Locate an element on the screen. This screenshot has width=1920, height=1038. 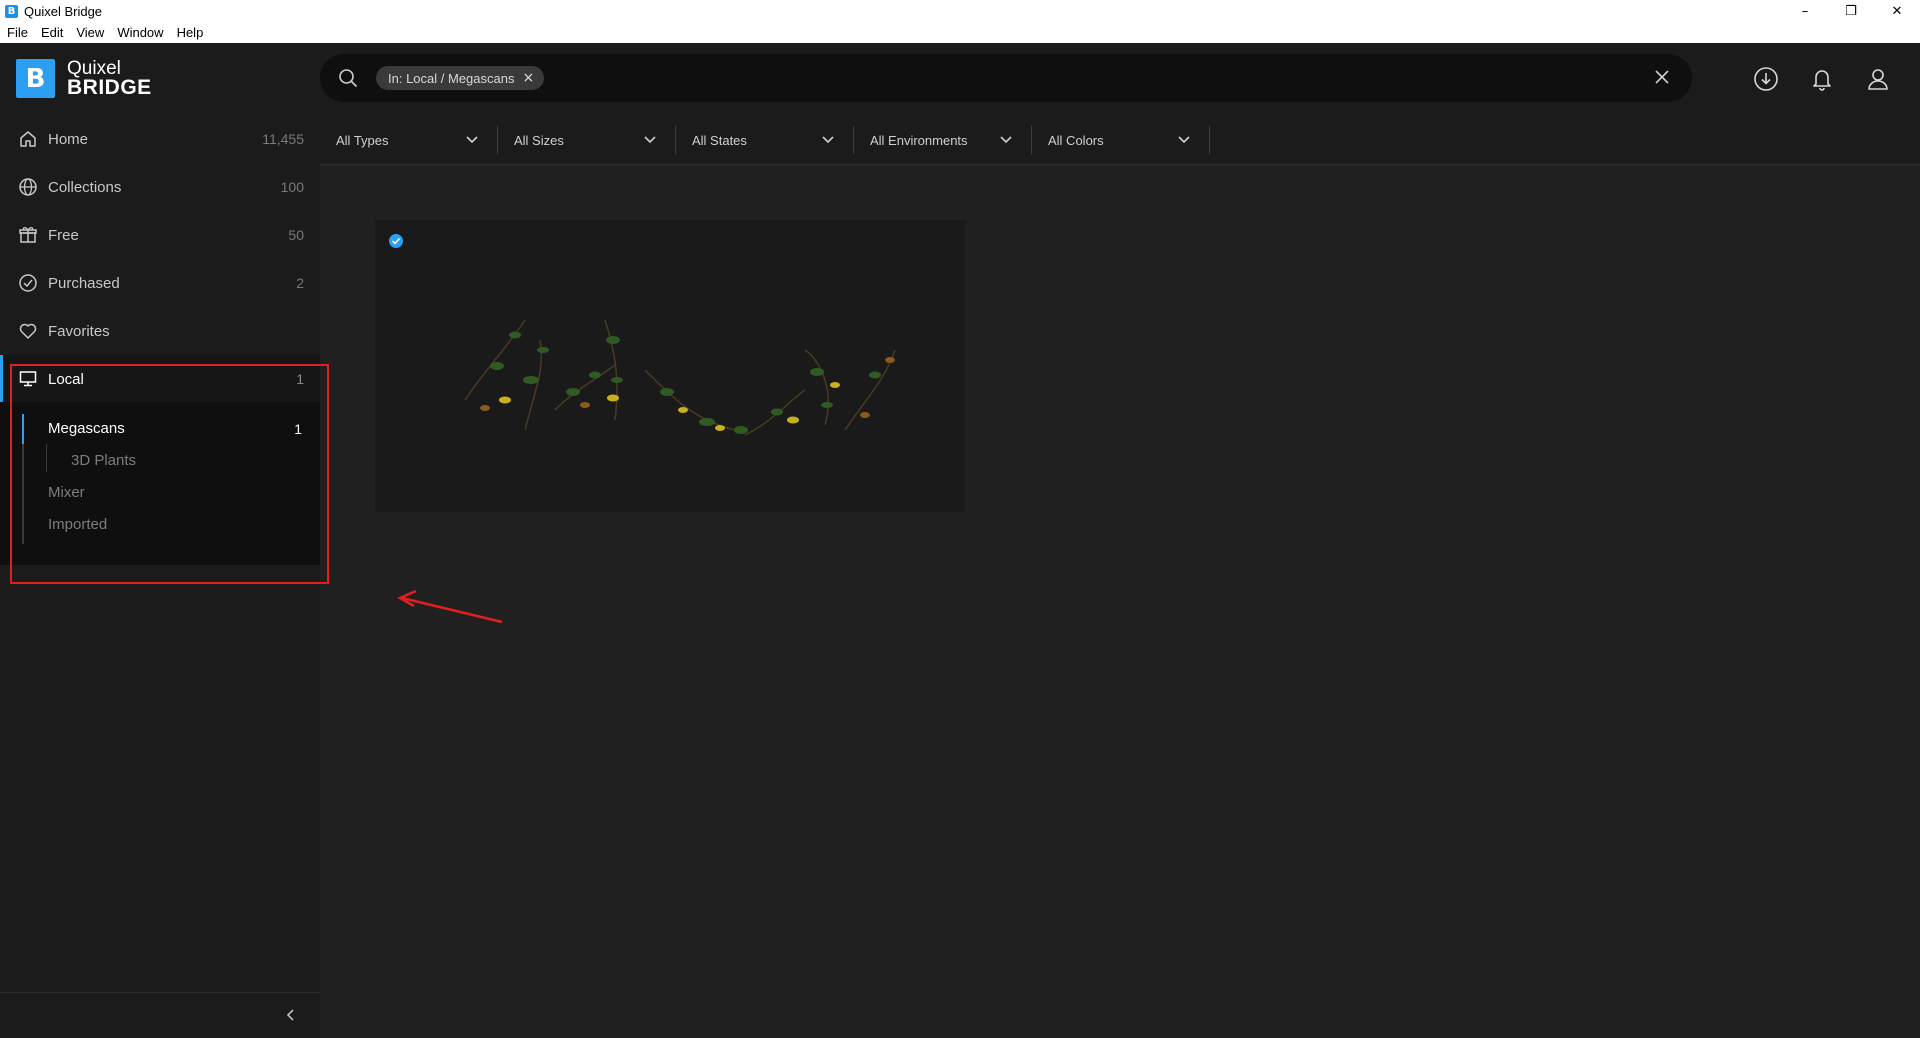
heart-icon is located at coordinates (28, 331).